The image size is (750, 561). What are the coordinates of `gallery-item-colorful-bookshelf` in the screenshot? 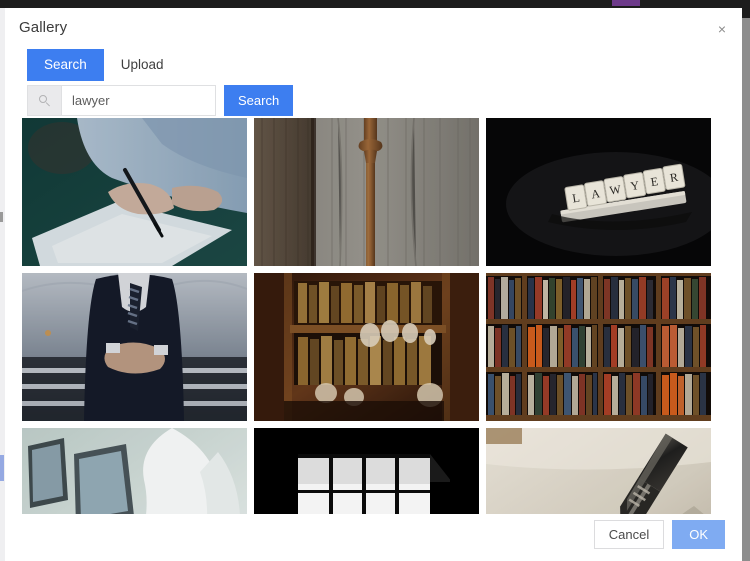 It's located at (598, 347).